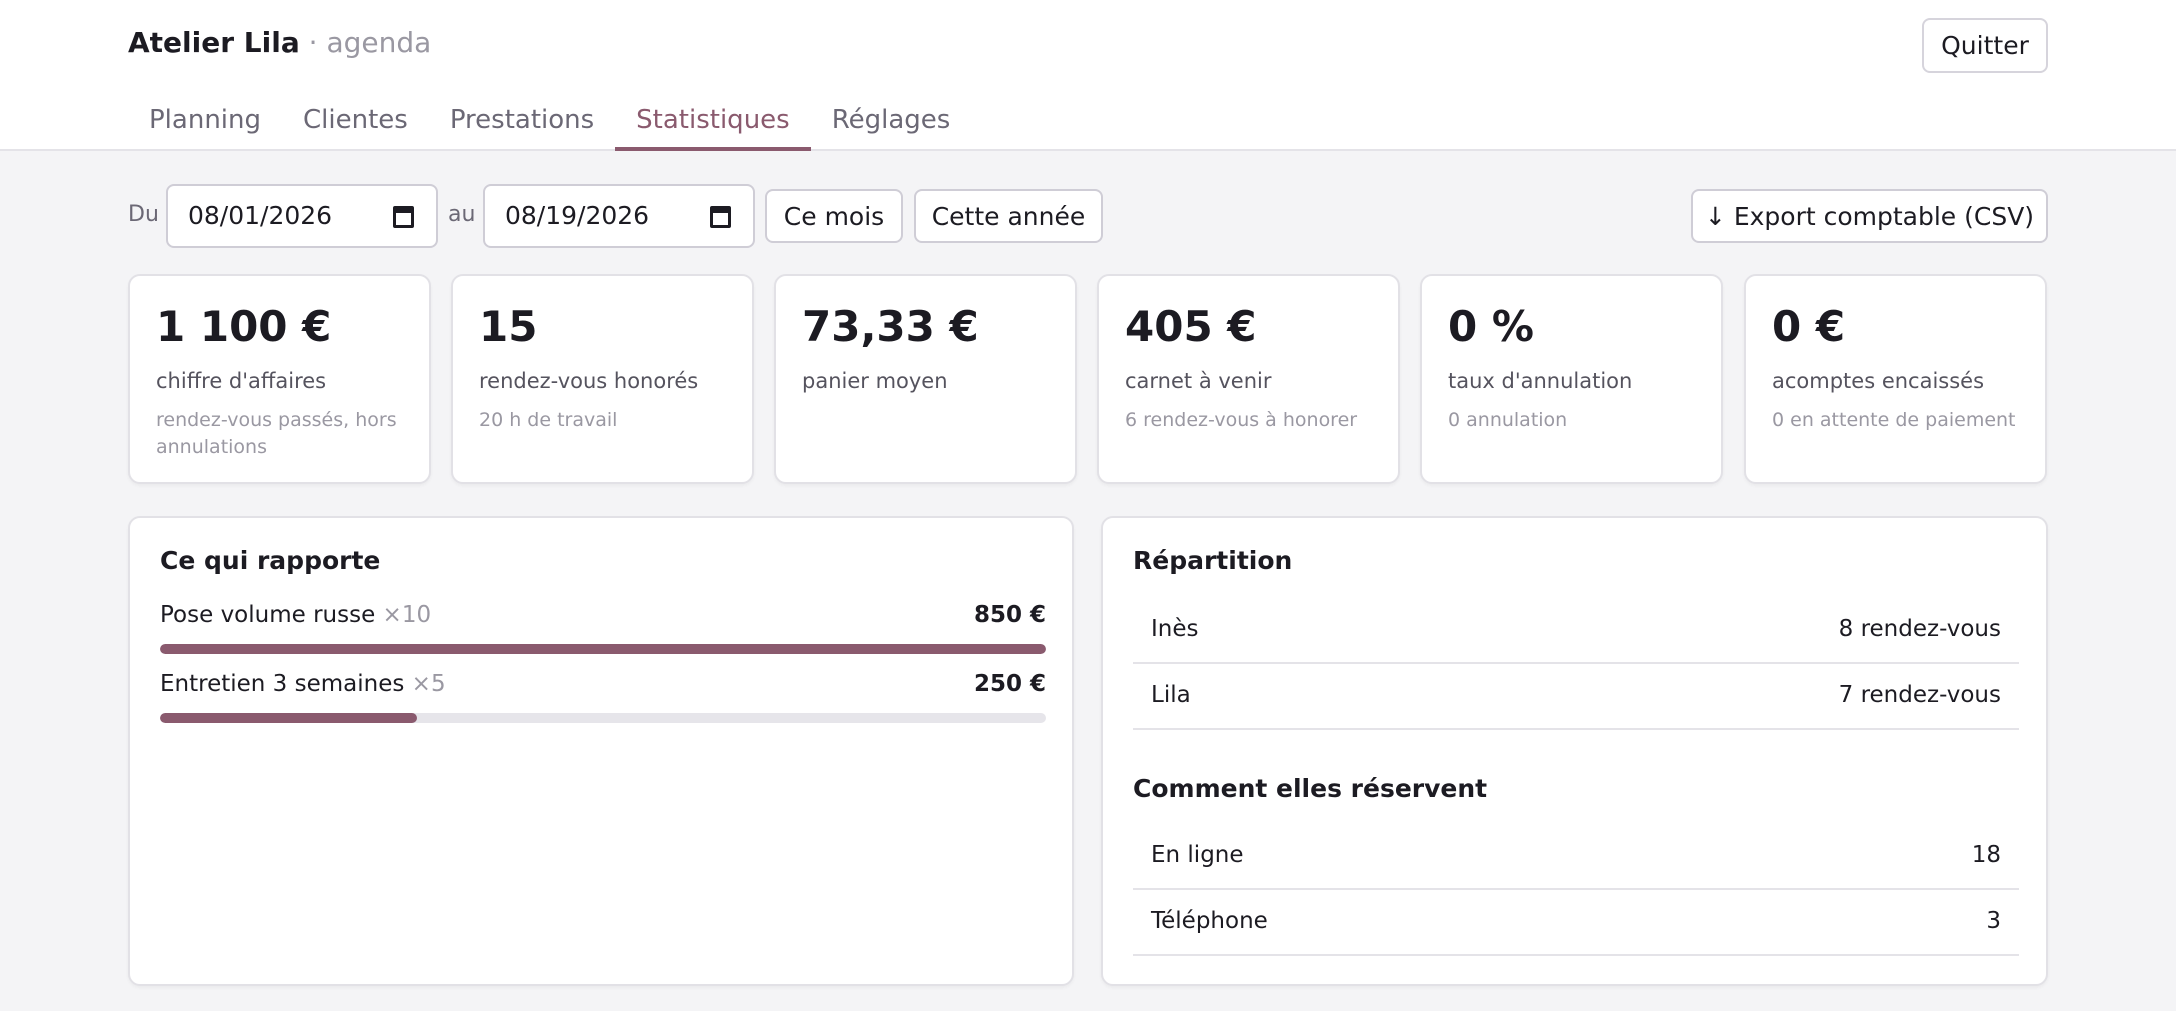 Image resolution: width=2176 pixels, height=1011 pixels. I want to click on kpi-hint: 20 h de travail, so click(548, 420).